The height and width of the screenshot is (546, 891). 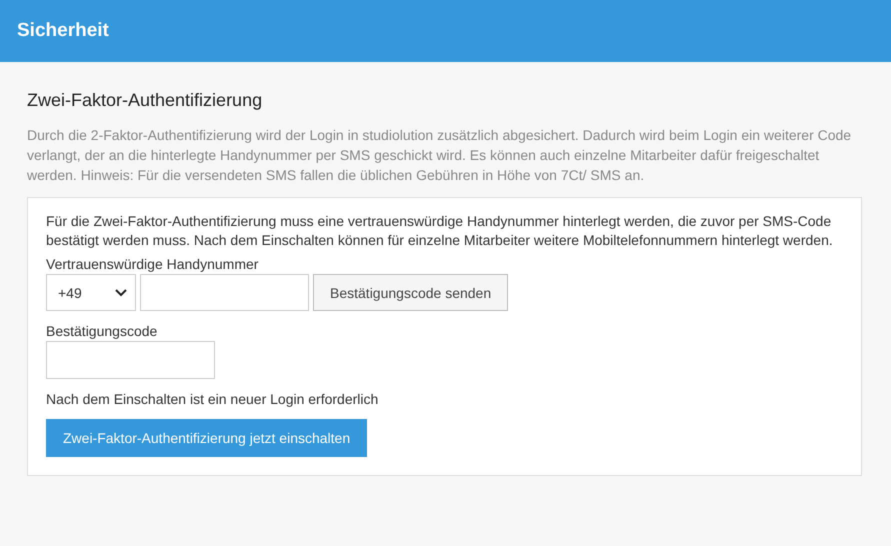 What do you see at coordinates (224, 292) in the screenshot?
I see `phone-input-field` at bounding box center [224, 292].